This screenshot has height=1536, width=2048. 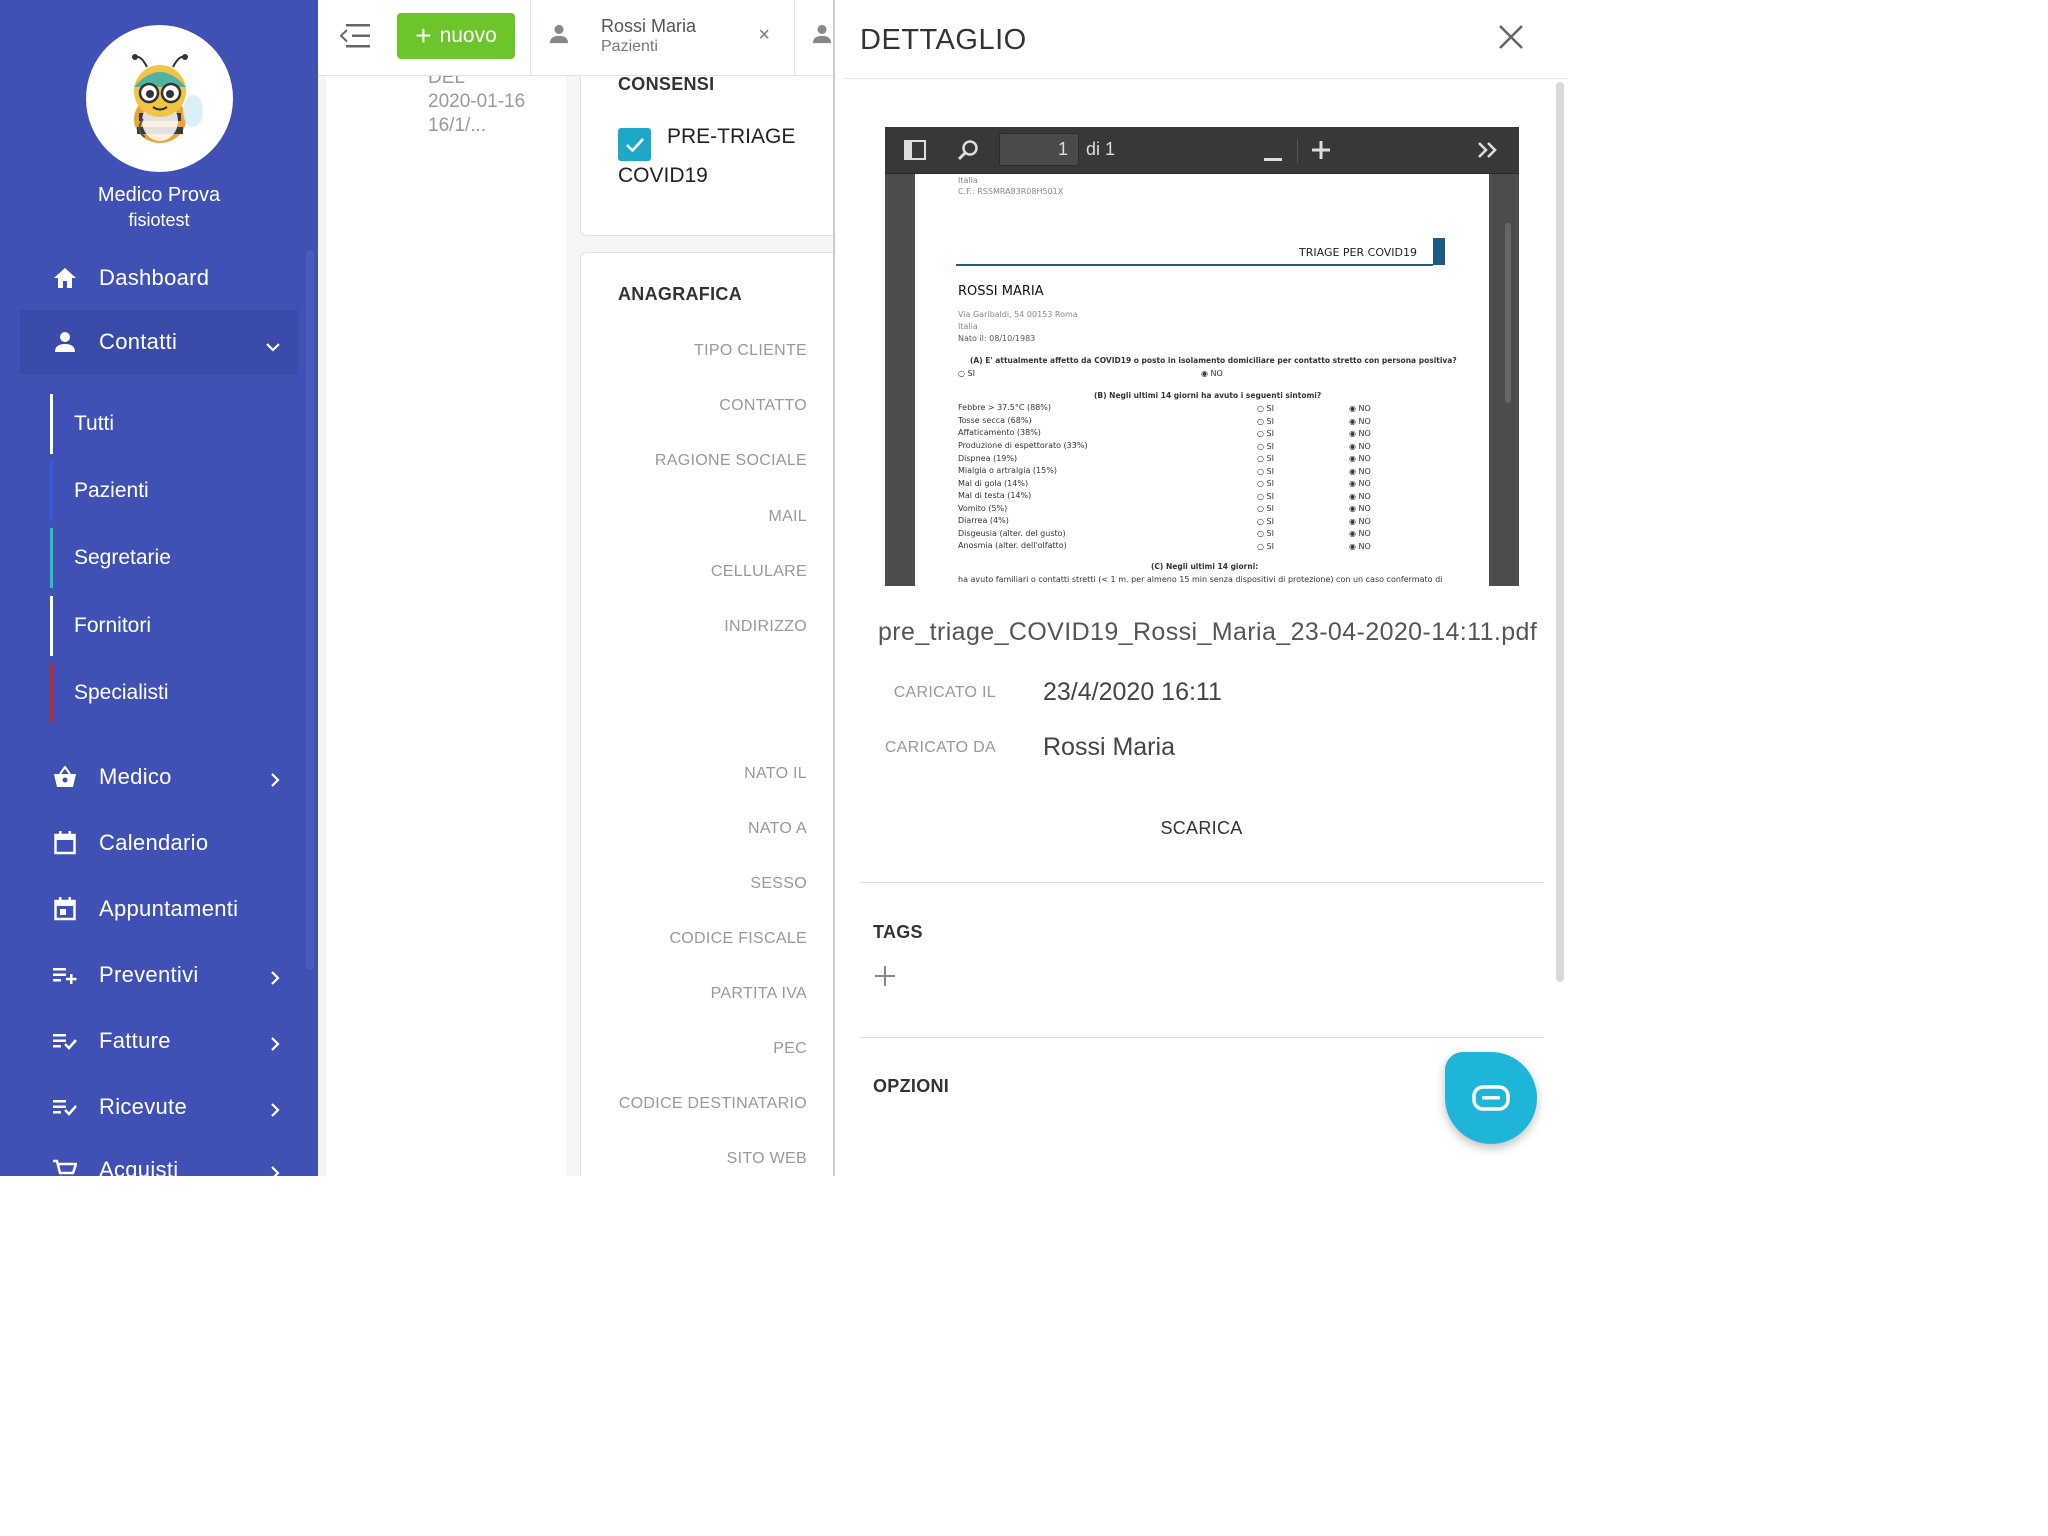 What do you see at coordinates (968, 152) in the screenshot?
I see `search-icon` at bounding box center [968, 152].